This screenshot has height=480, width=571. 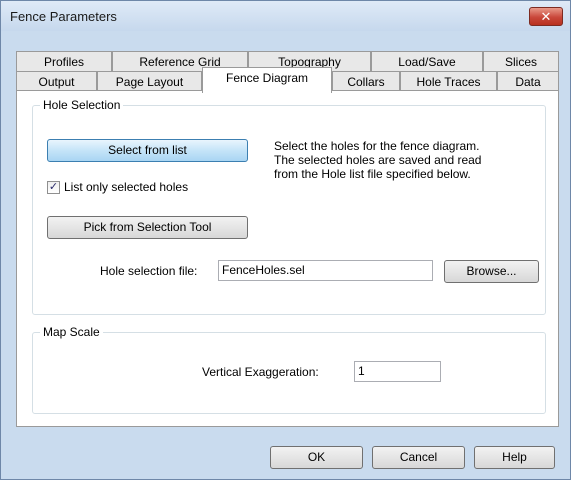 What do you see at coordinates (126, 187) in the screenshot?
I see `list-only-selected-label: List only selected holes` at bounding box center [126, 187].